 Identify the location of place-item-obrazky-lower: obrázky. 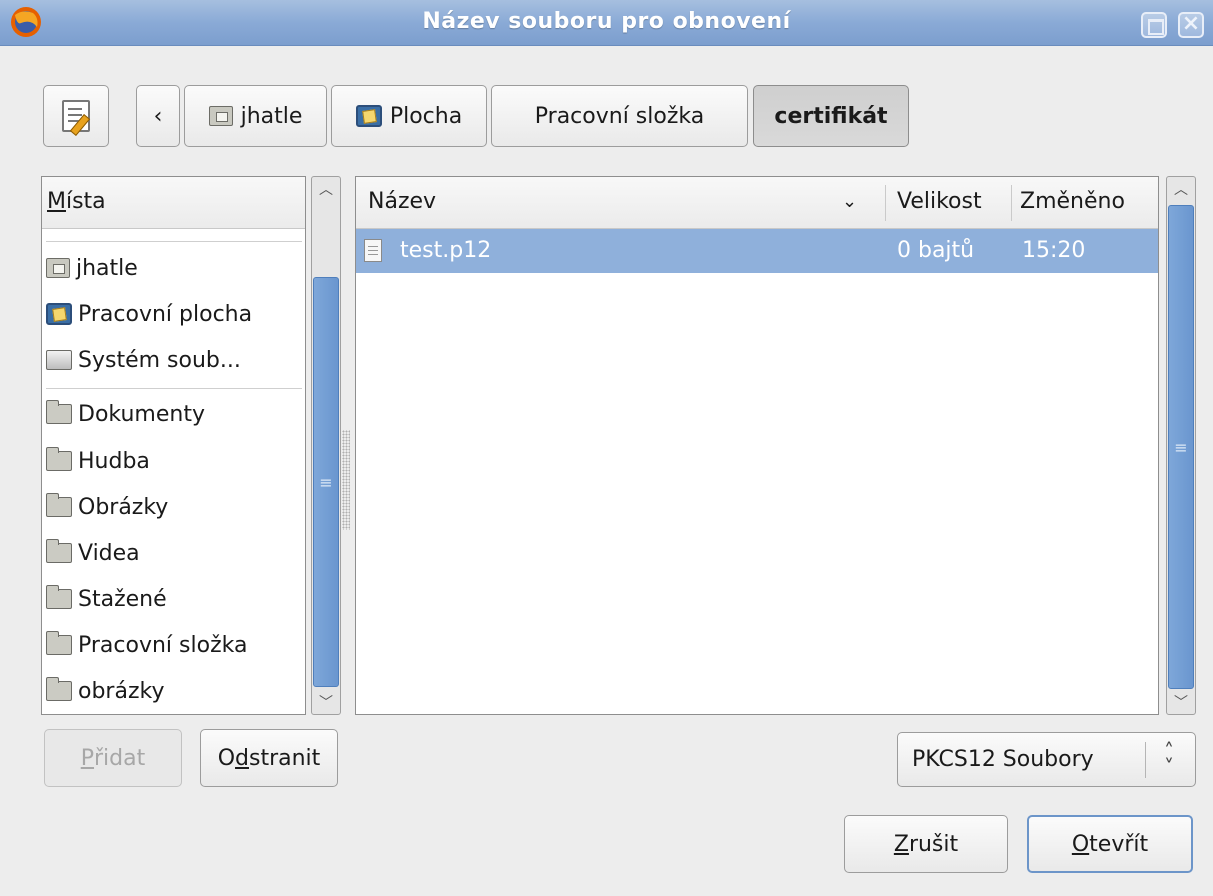
(105, 691).